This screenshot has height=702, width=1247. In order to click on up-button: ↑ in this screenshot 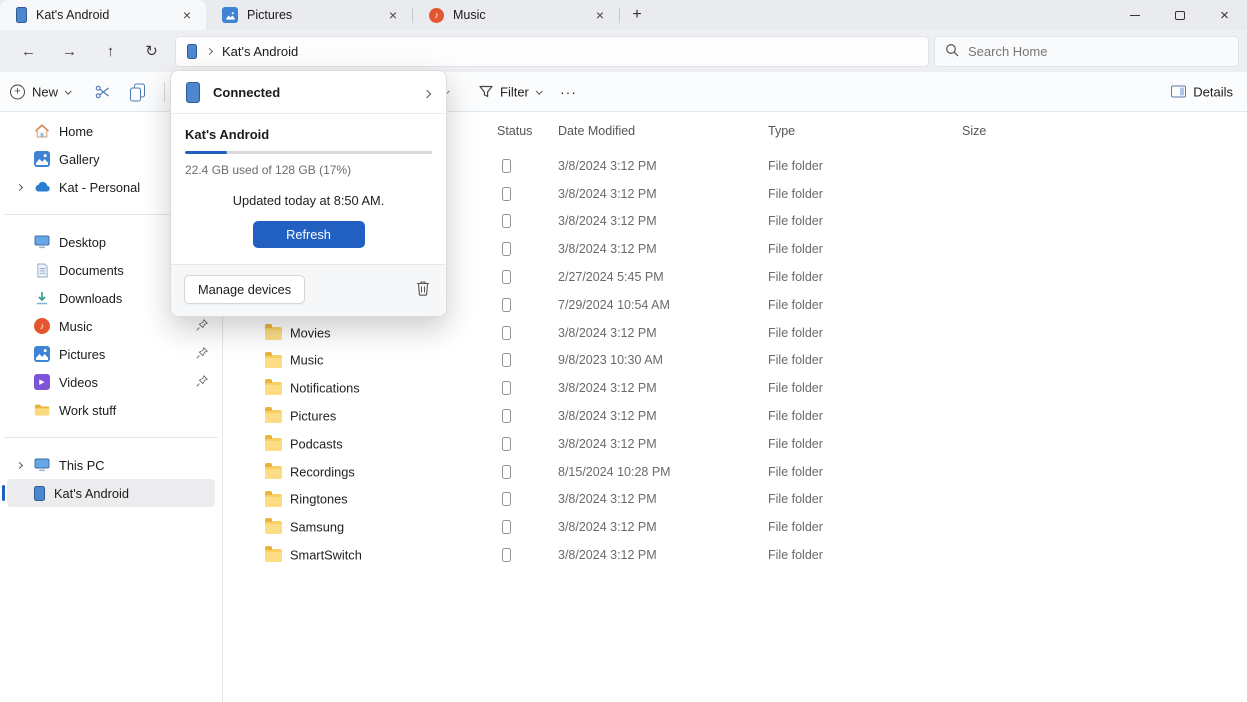, I will do `click(110, 51)`.